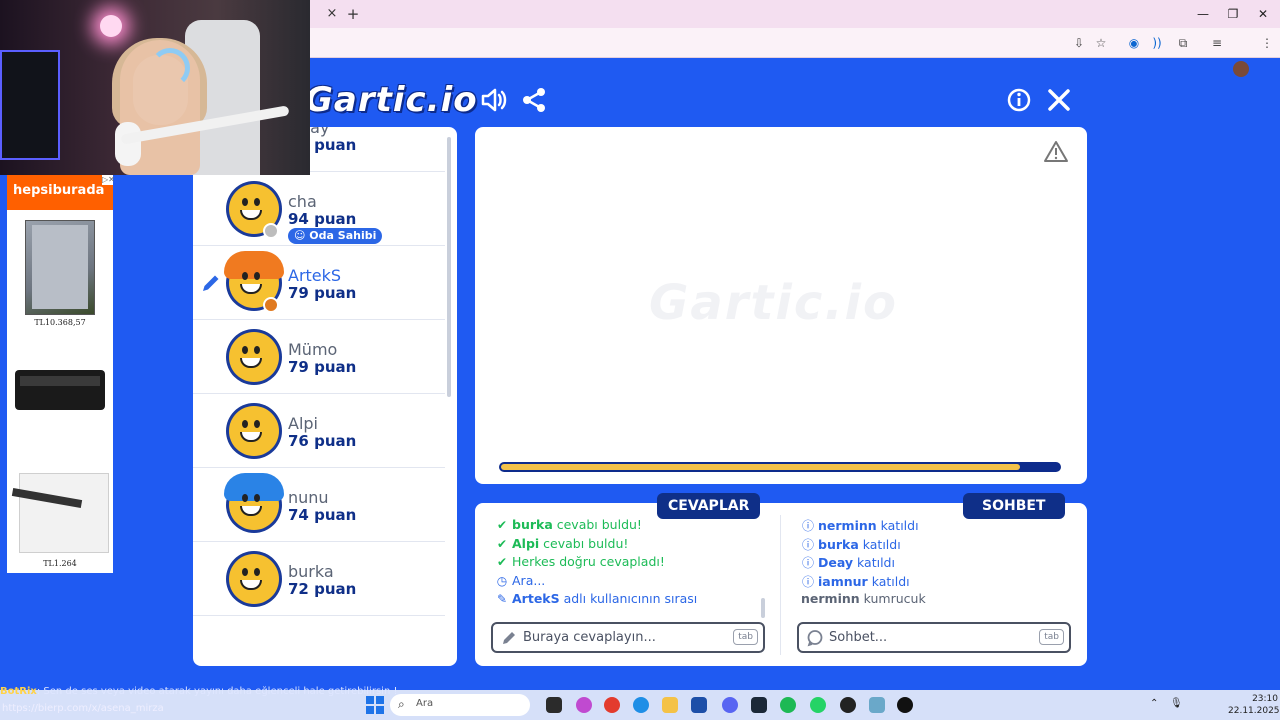  I want to click on message-text: adlı kullanıcının sırası, so click(628, 598).